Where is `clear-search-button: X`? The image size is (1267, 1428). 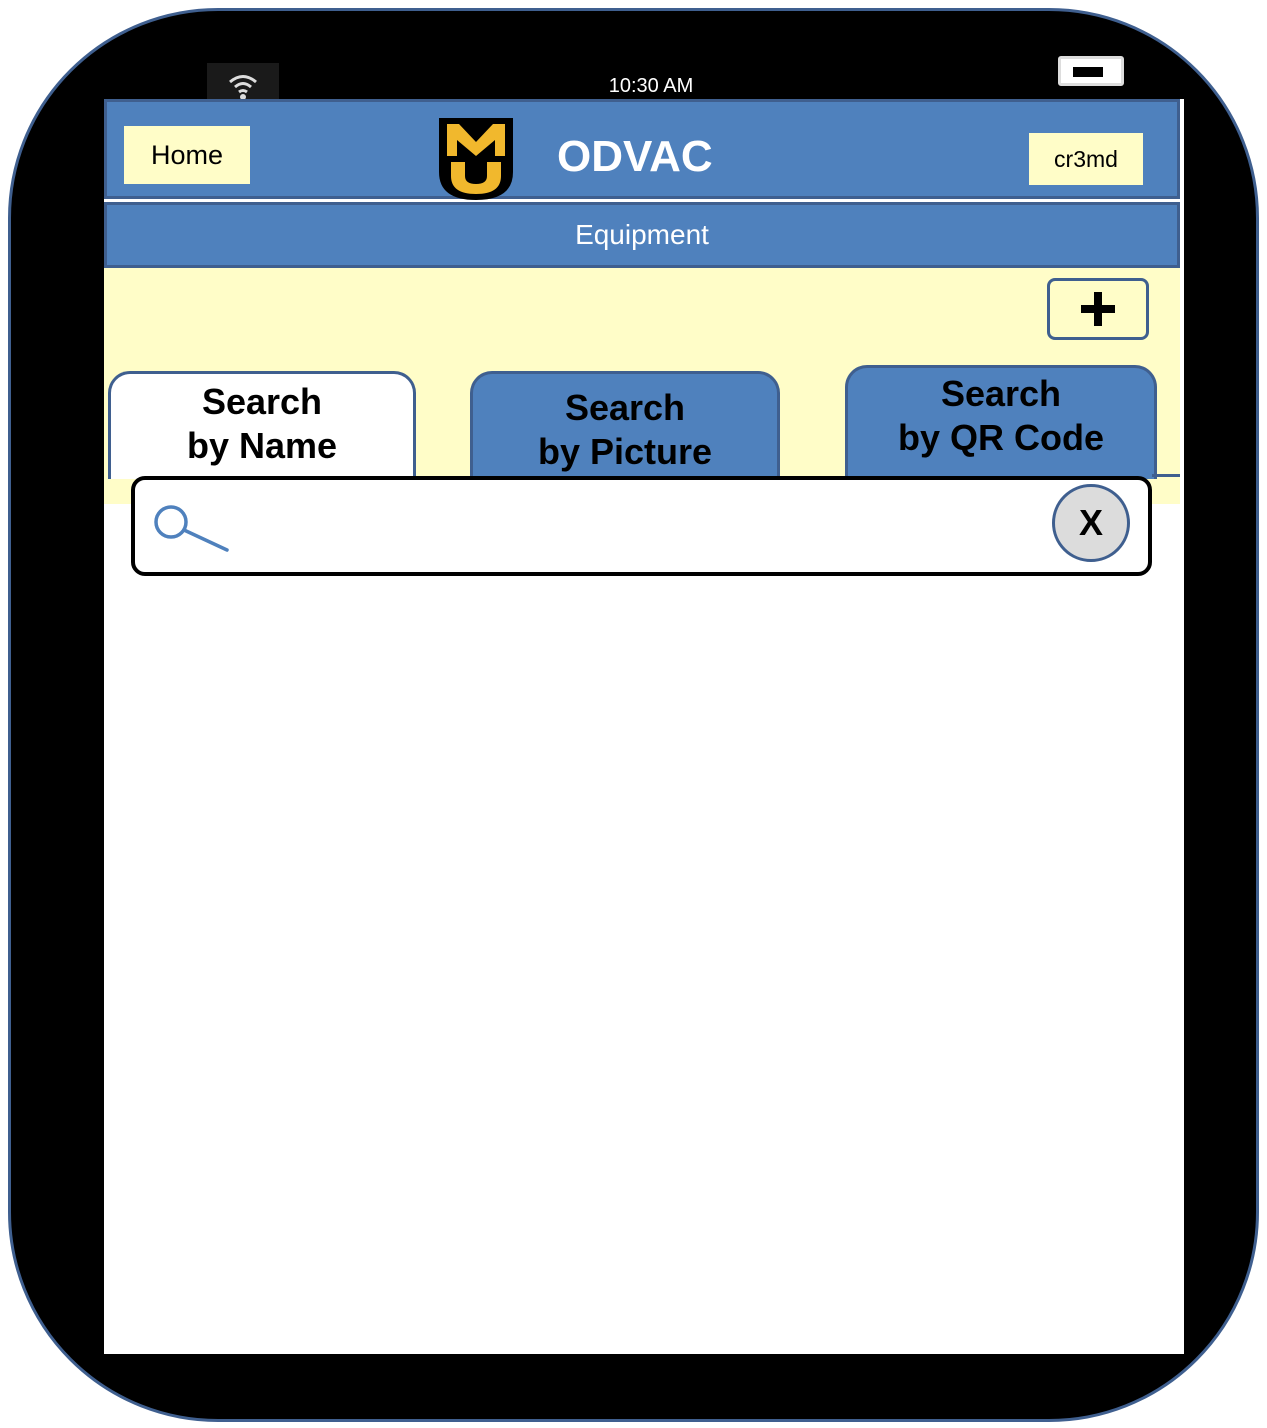
clear-search-button: X is located at coordinates (1091, 523).